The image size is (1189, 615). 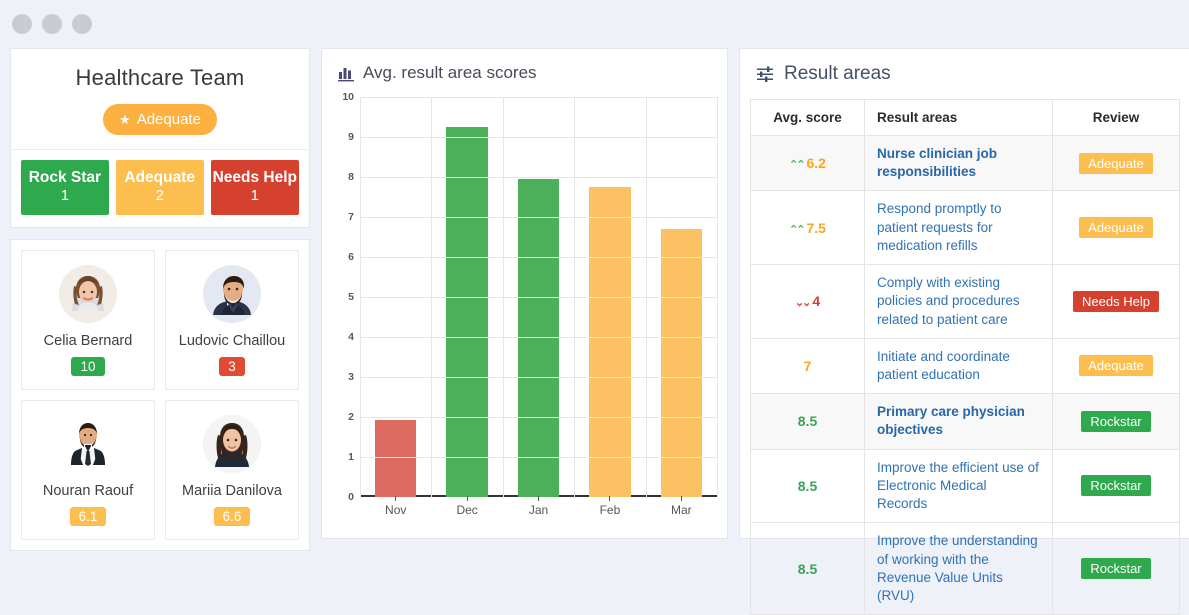 I want to click on x-axis-label: Feb, so click(x=610, y=510).